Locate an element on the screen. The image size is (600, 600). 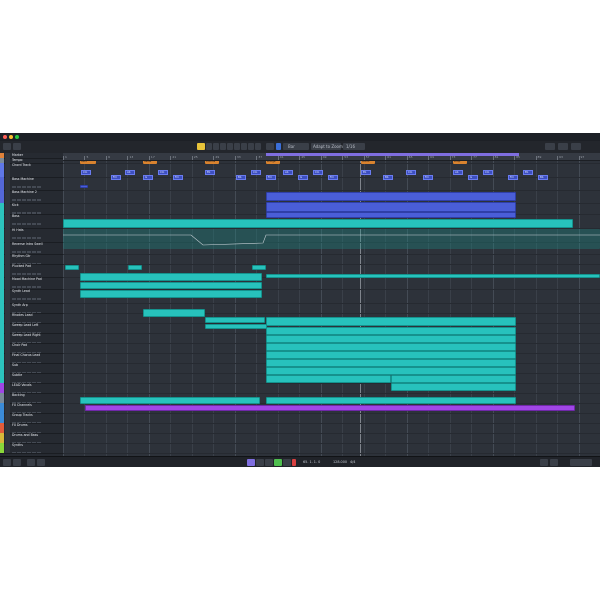
record-mode-button is located at coordinates (31, 462).